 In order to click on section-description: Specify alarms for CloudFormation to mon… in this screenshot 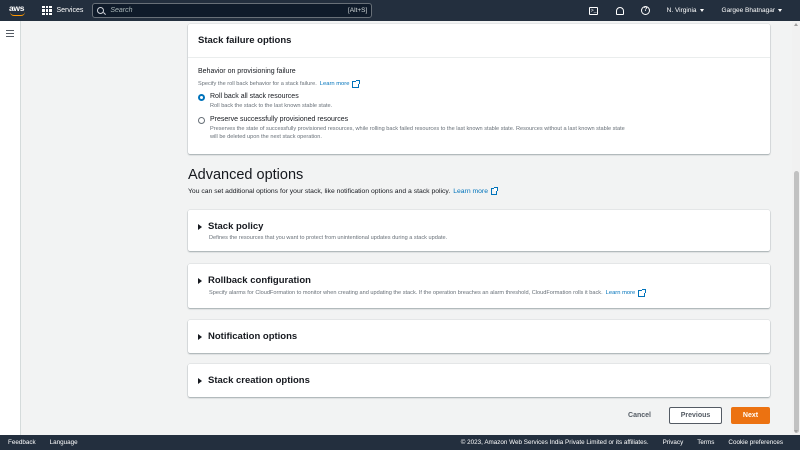, I will do `click(427, 293)`.